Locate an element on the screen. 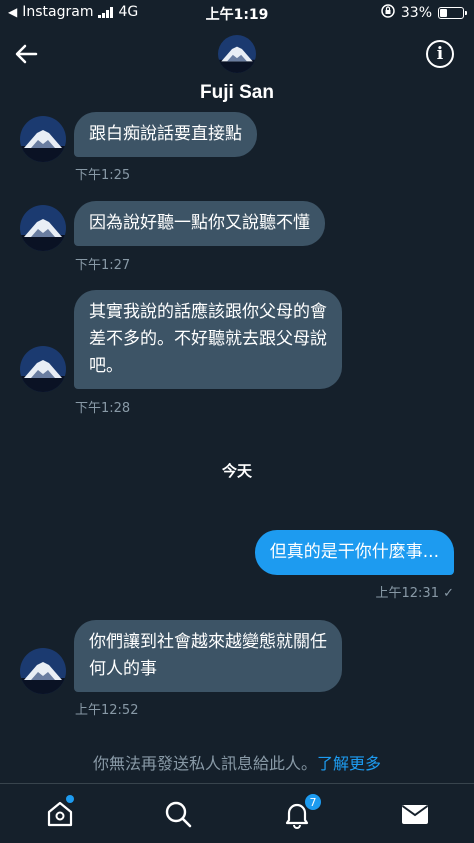 This screenshot has height=843, width=474. message-timestamp: 下午1:25 is located at coordinates (103, 175).